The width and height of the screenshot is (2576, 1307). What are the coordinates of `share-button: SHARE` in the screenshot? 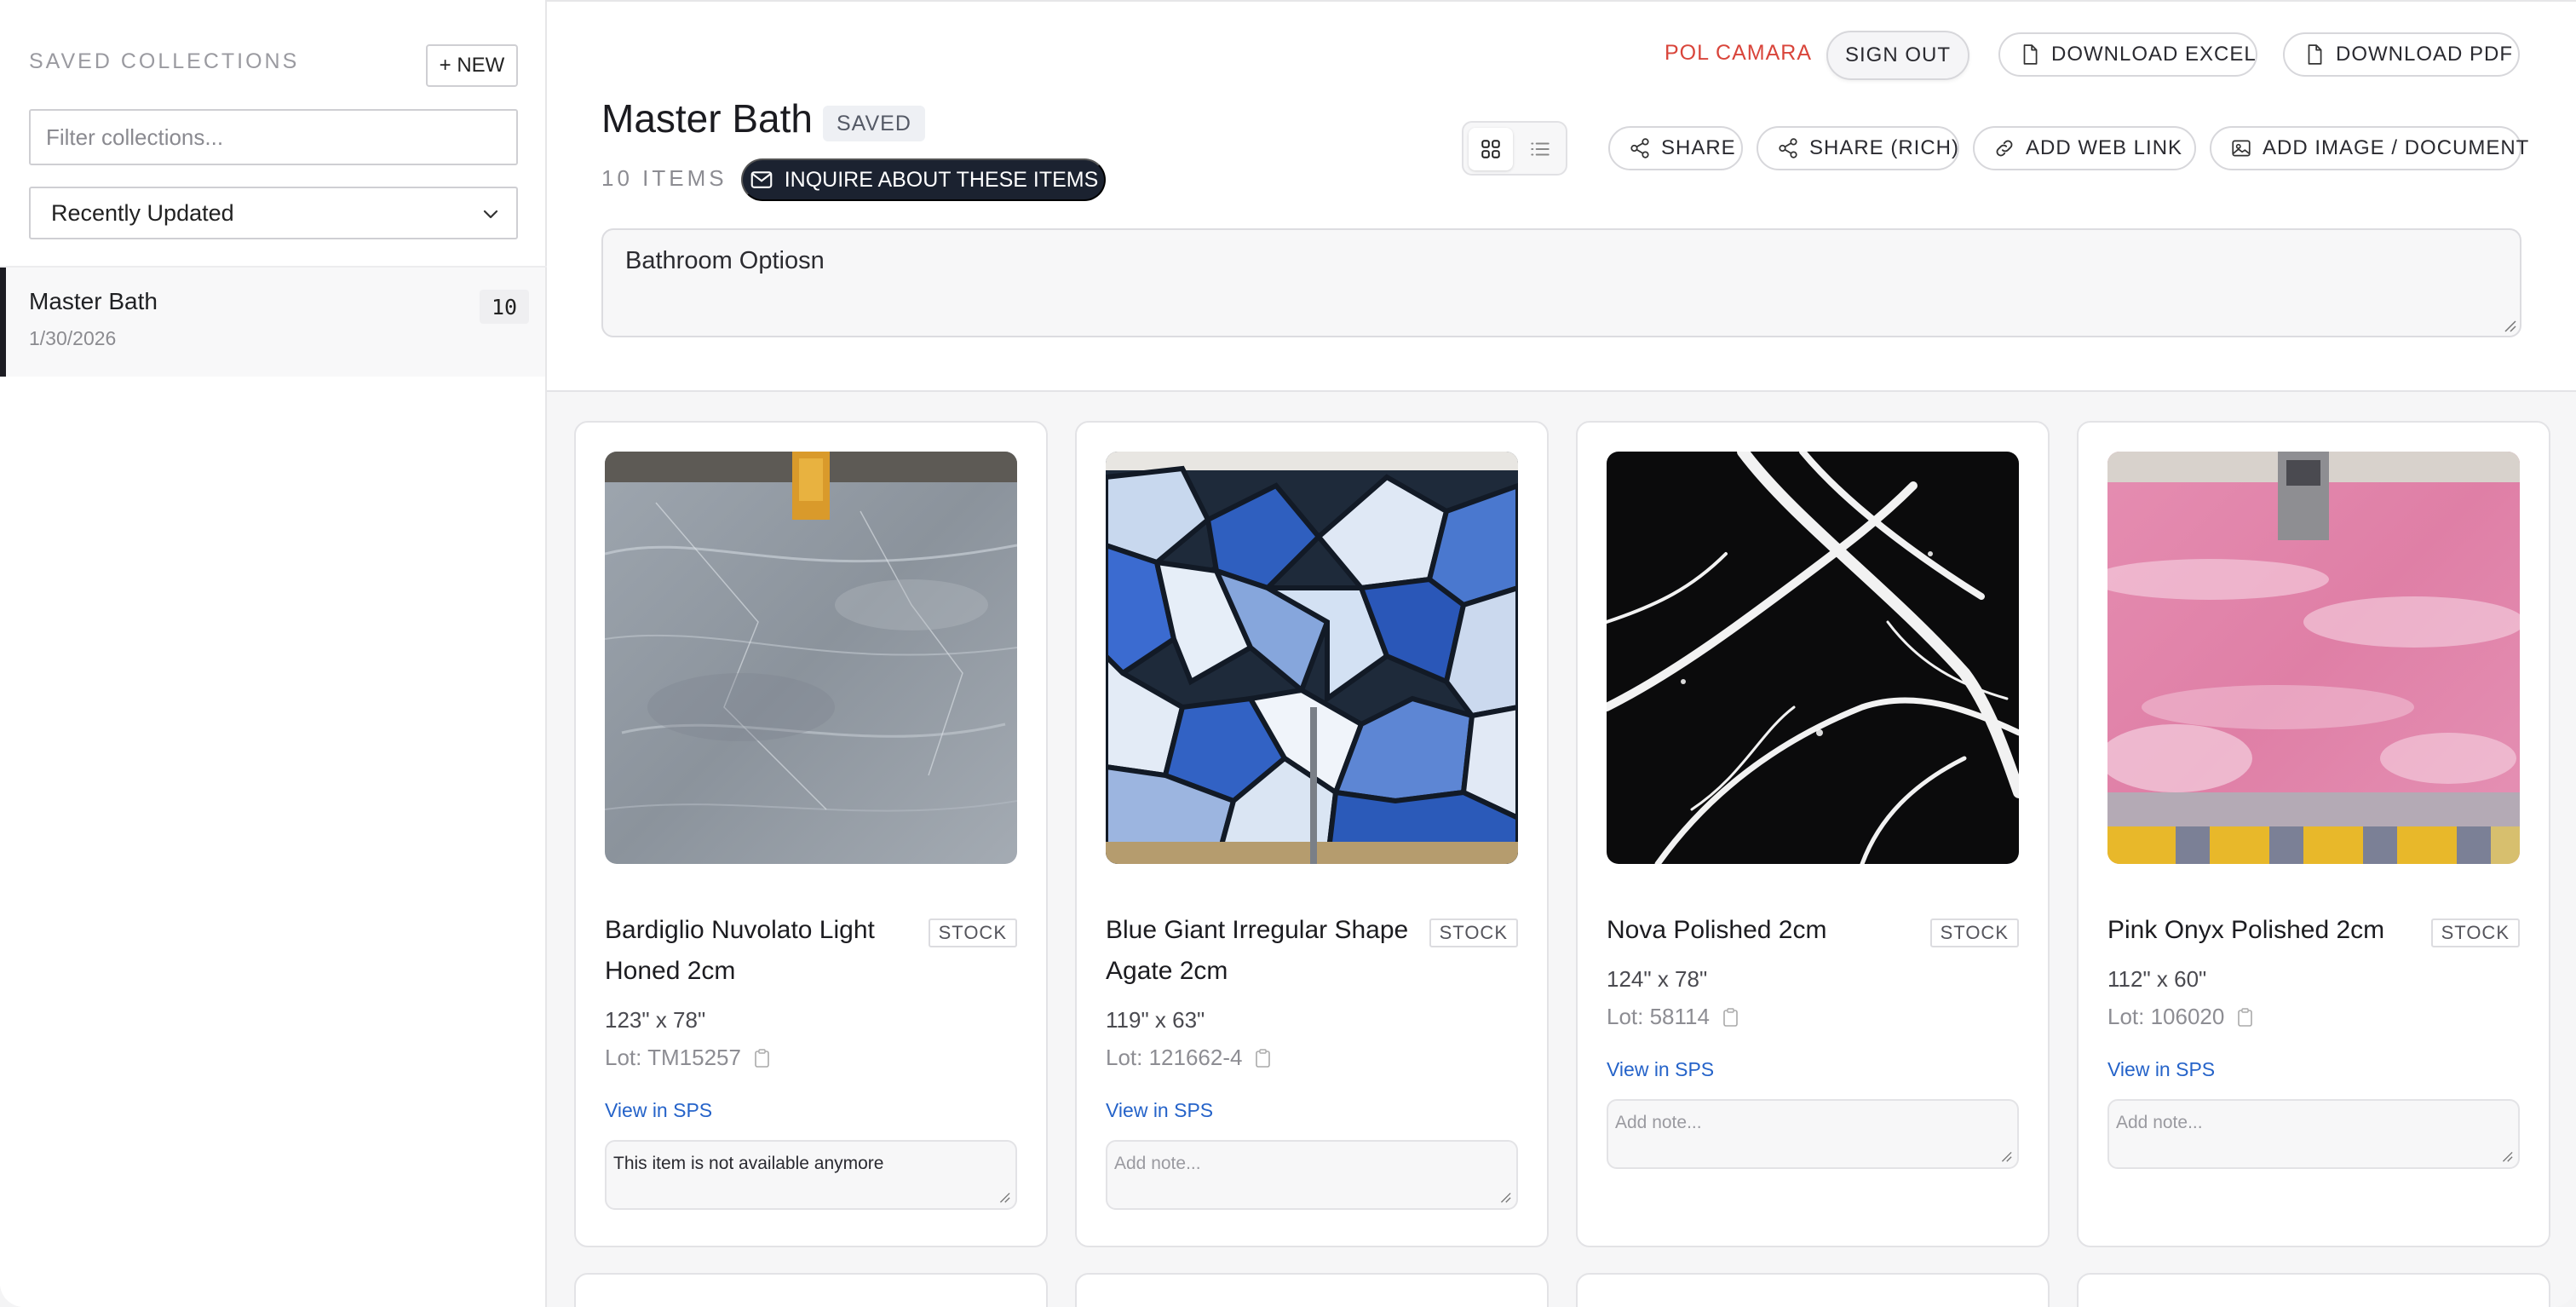 It's located at (1676, 148).